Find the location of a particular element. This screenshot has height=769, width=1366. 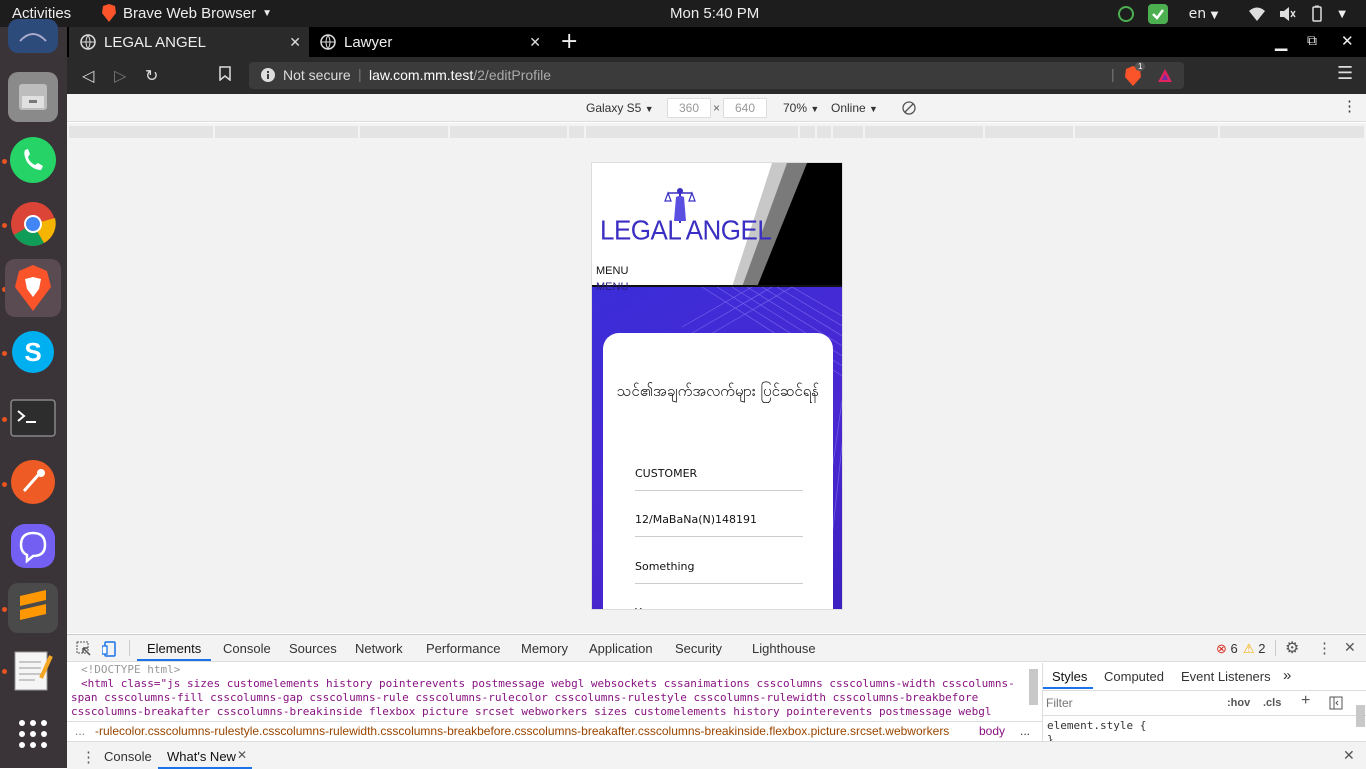

styles-filter-input is located at coordinates (1131, 703).